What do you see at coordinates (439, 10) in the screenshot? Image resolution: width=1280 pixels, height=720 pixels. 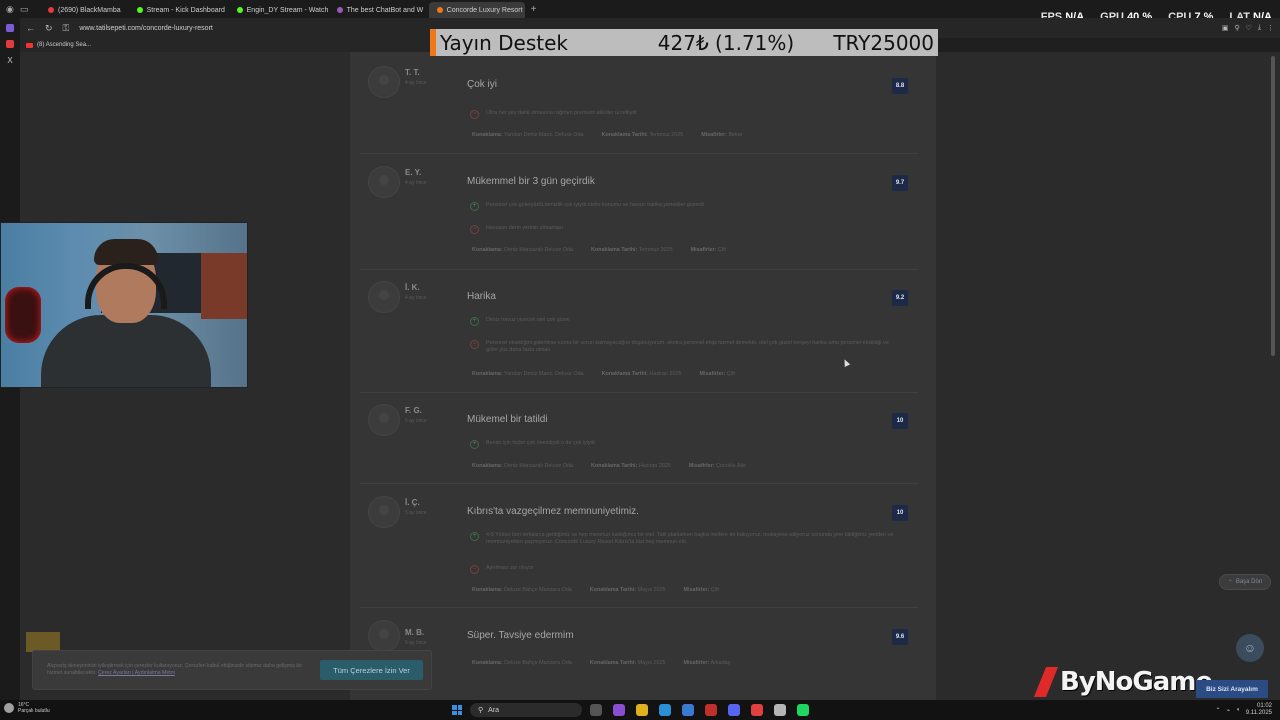 I see `tatilsepeti-icon` at bounding box center [439, 10].